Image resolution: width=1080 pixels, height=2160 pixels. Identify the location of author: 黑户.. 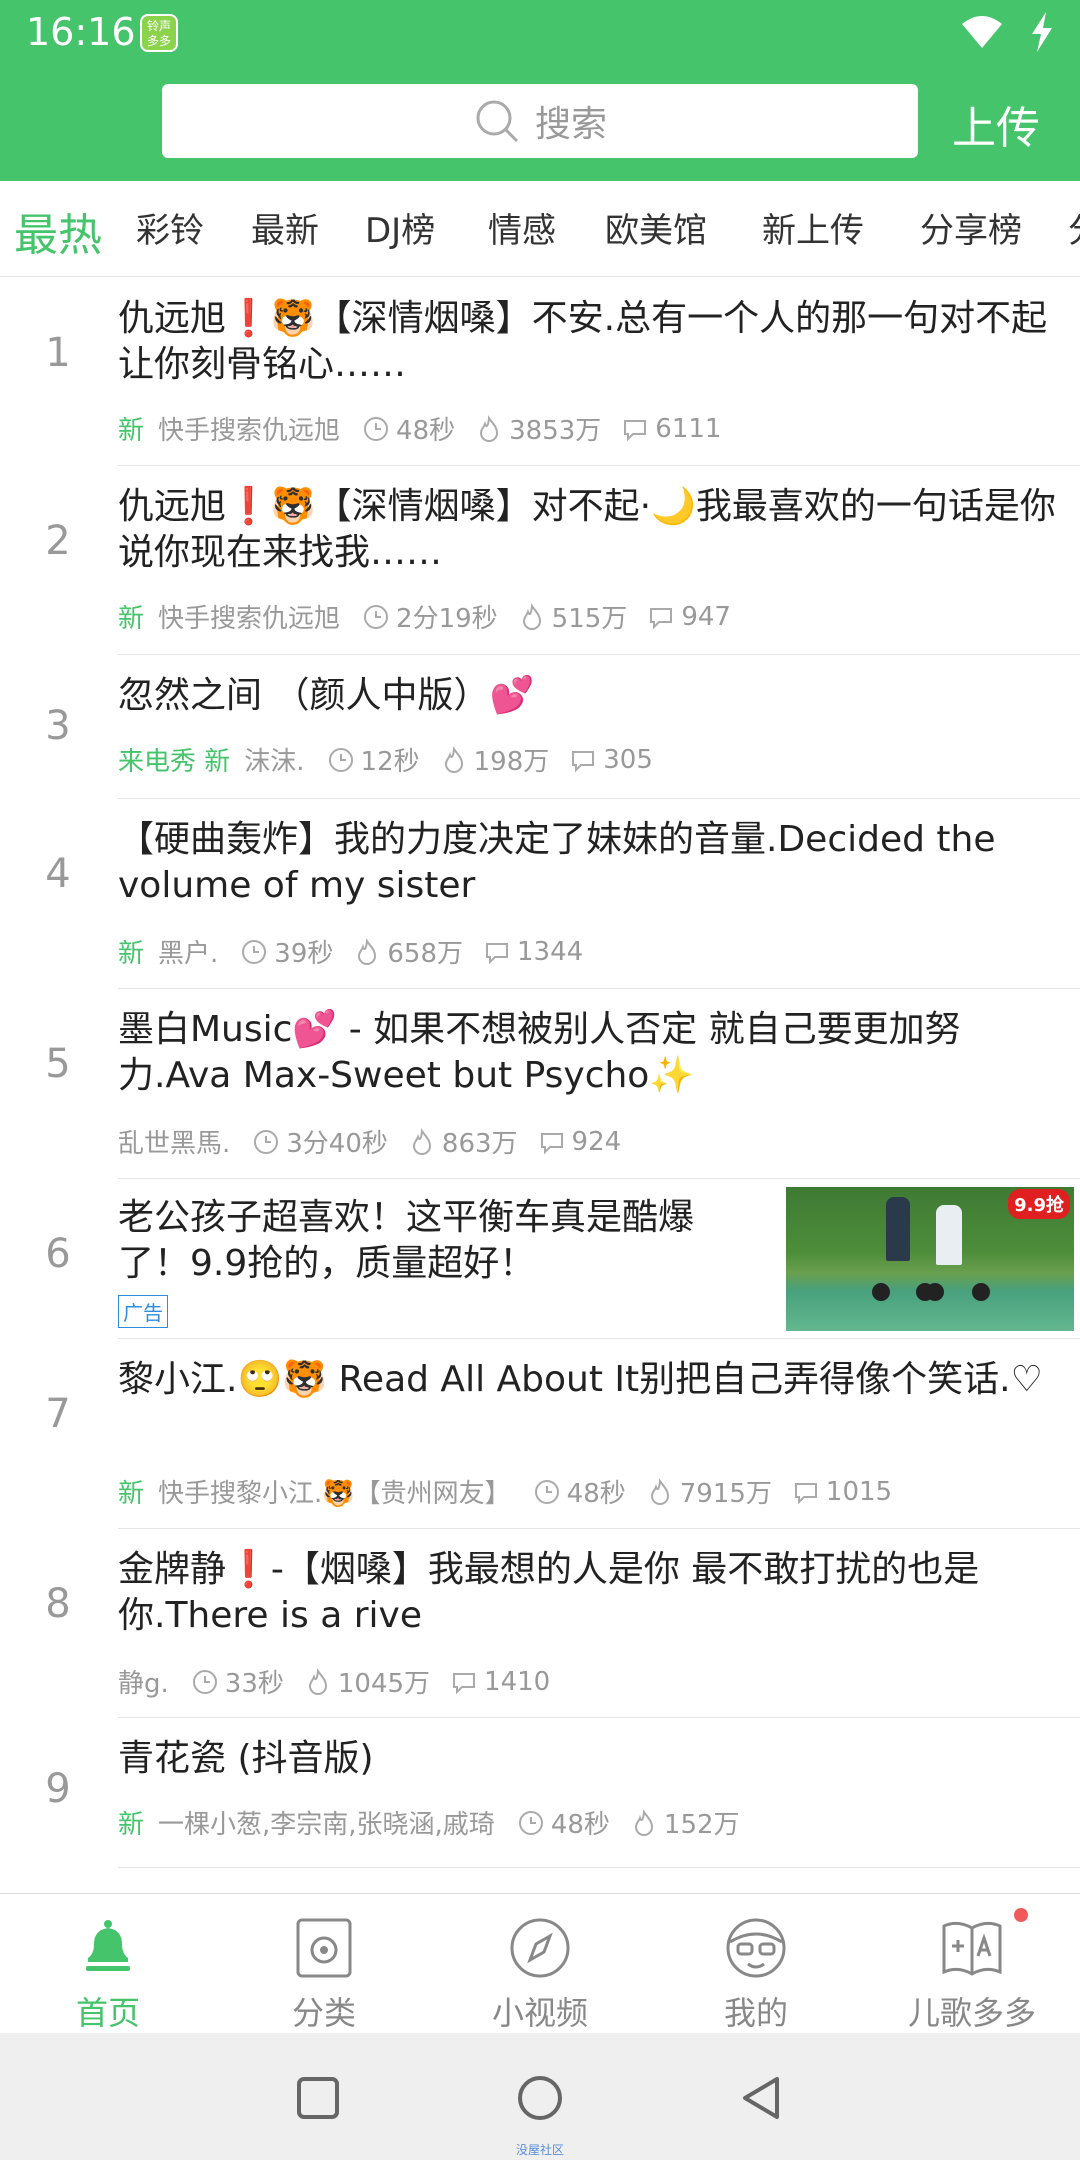
(188, 954).